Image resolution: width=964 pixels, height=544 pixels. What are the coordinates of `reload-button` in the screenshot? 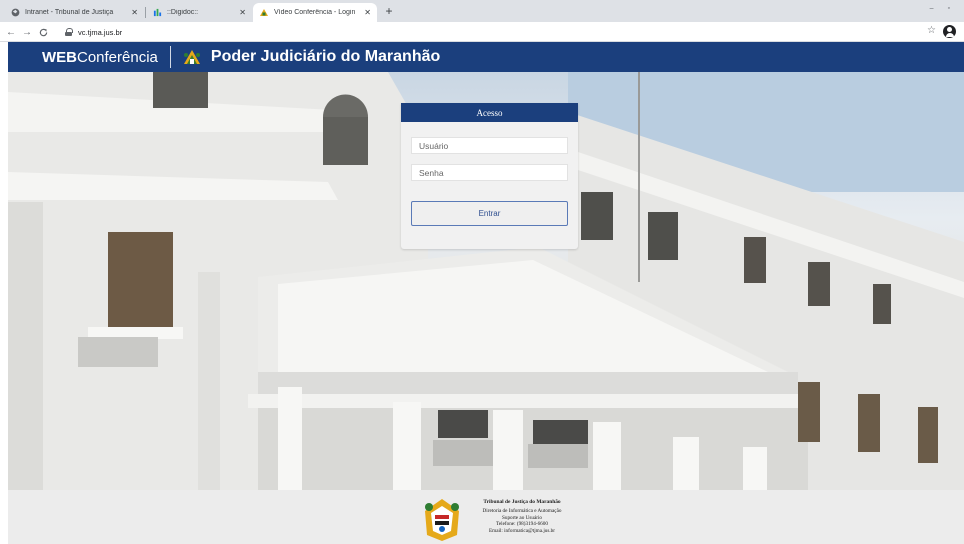 It's located at (43, 32).